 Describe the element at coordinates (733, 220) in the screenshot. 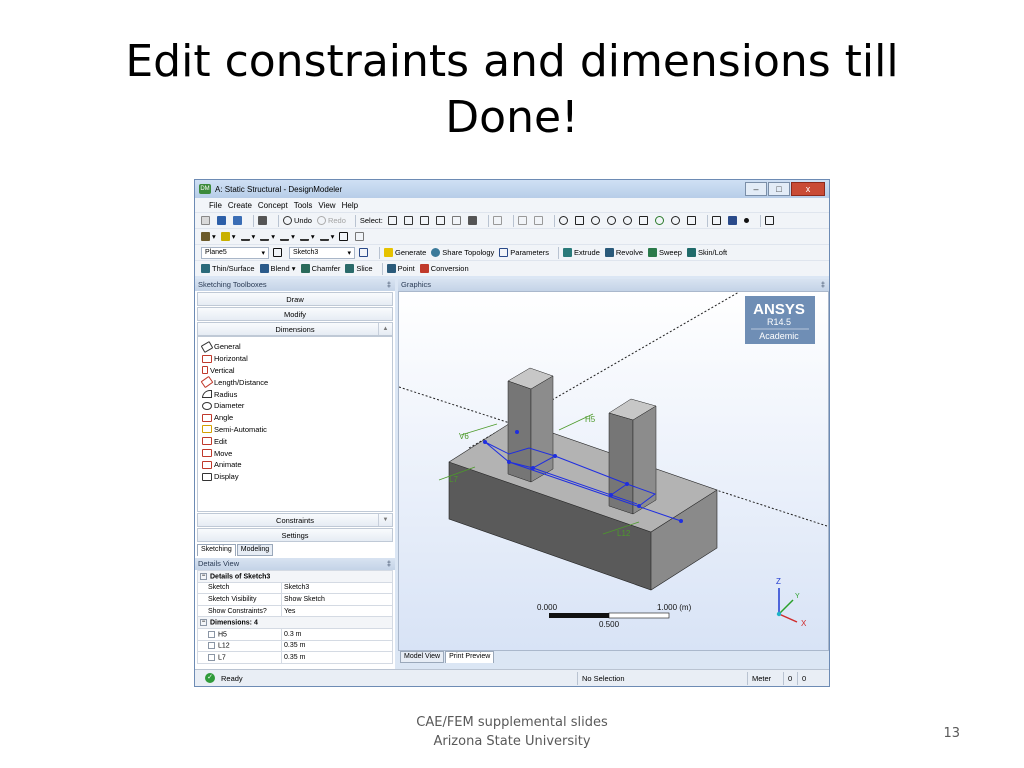

I see `display-plane-icon` at that location.